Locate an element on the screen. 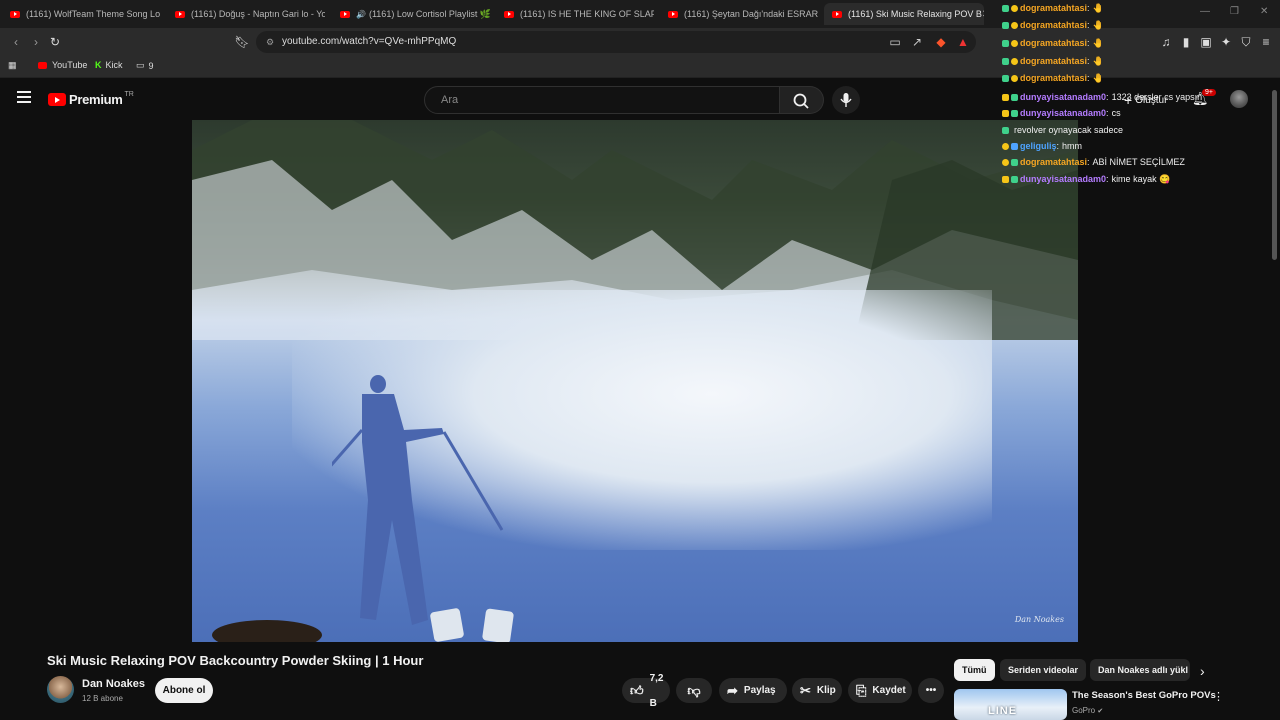  bookmark-folder: ▭ 9 is located at coordinates (145, 65).